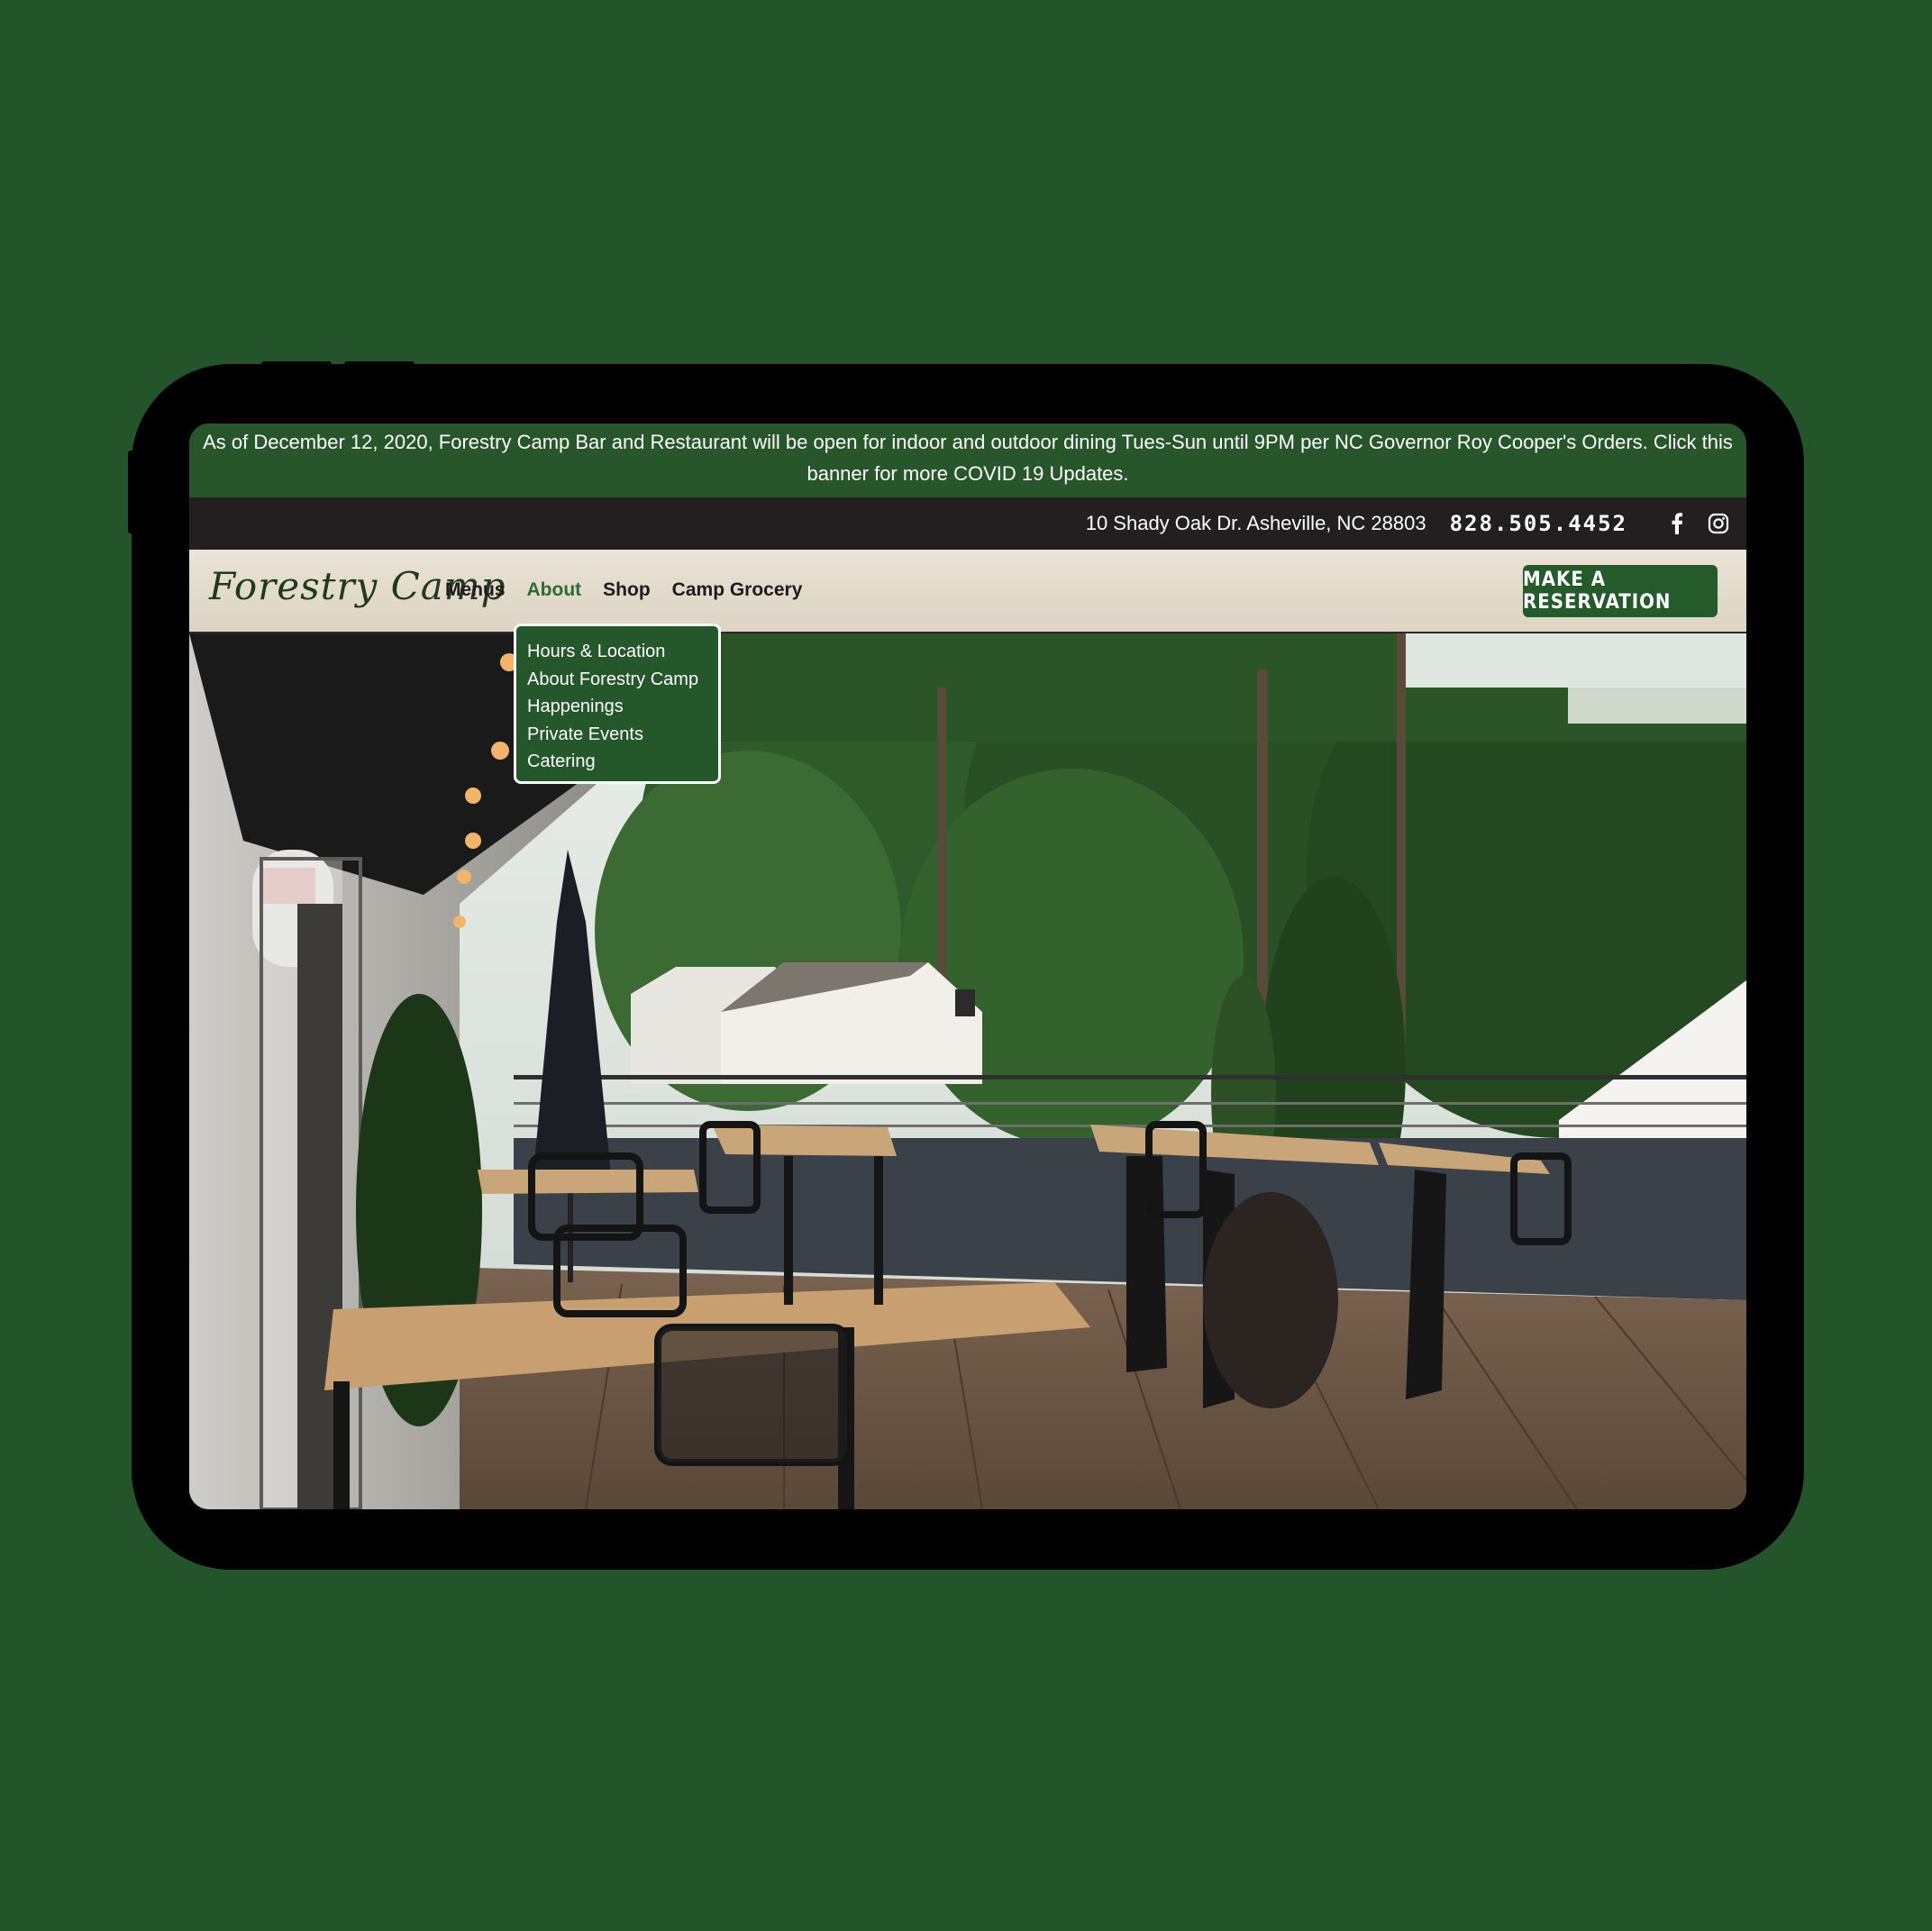 Image resolution: width=1932 pixels, height=1931 pixels. I want to click on tablet-top-button, so click(296, 365).